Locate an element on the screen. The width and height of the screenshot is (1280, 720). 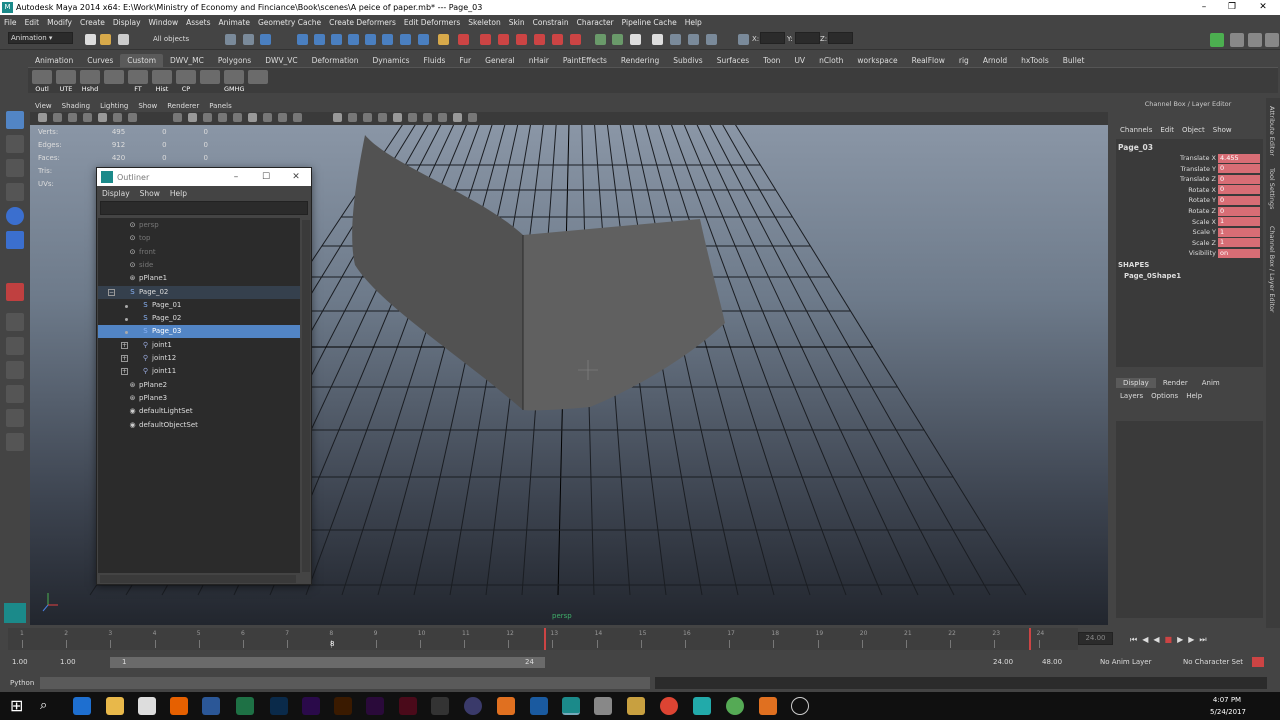
shelf-button-hist: Hist is located at coordinates (162, 81).